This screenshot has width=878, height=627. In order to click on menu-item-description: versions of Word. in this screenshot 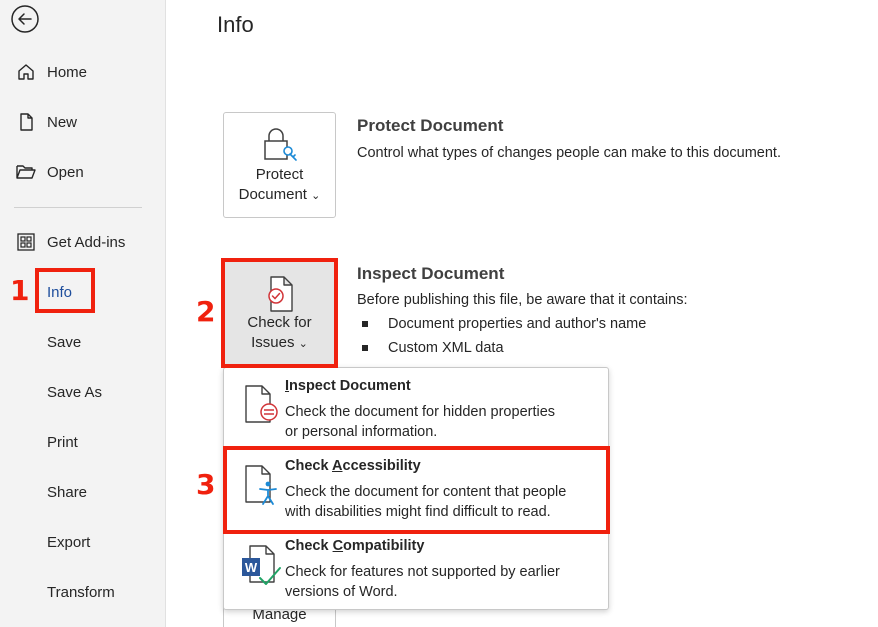, I will do `click(341, 592)`.